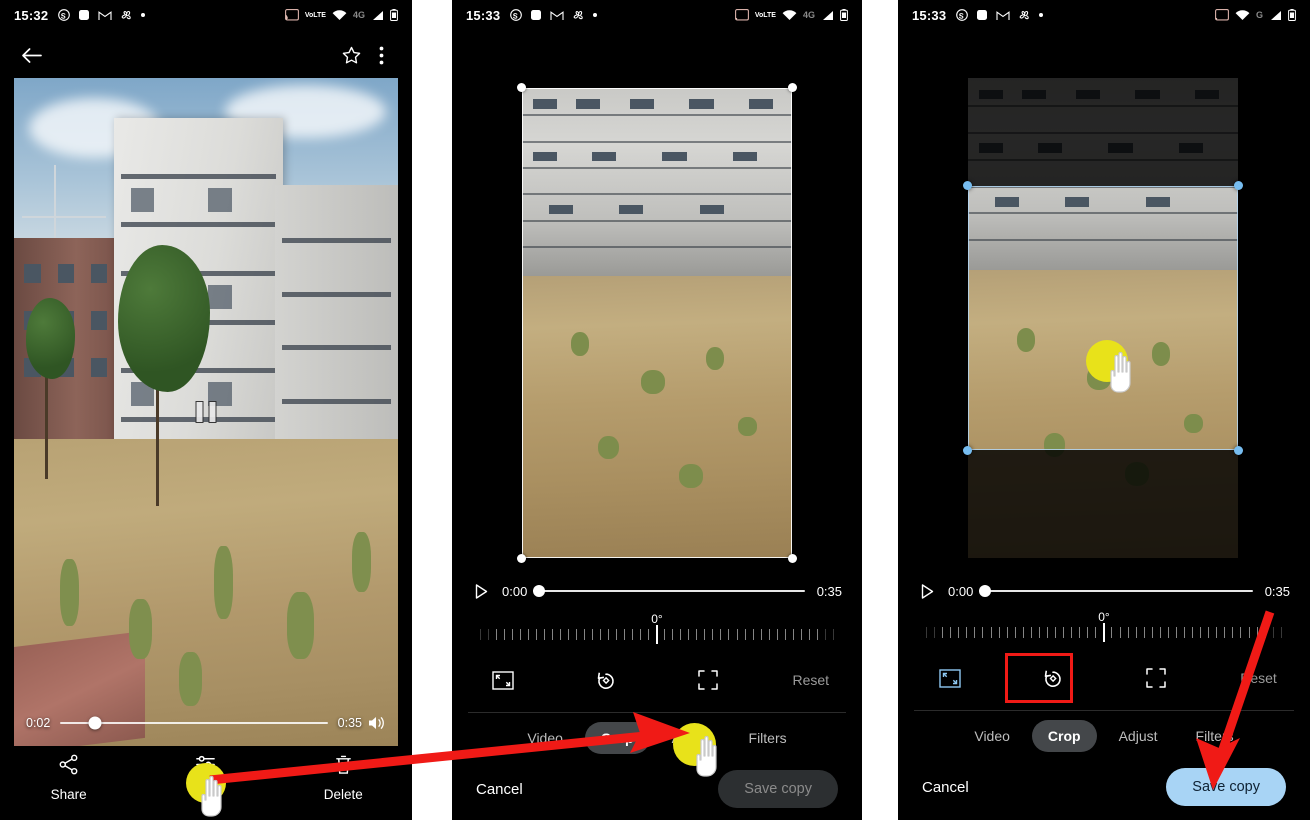 This screenshot has width=1310, height=823. Describe the element at coordinates (1255, 15) in the screenshot. I see `status-right-icons: G` at that location.